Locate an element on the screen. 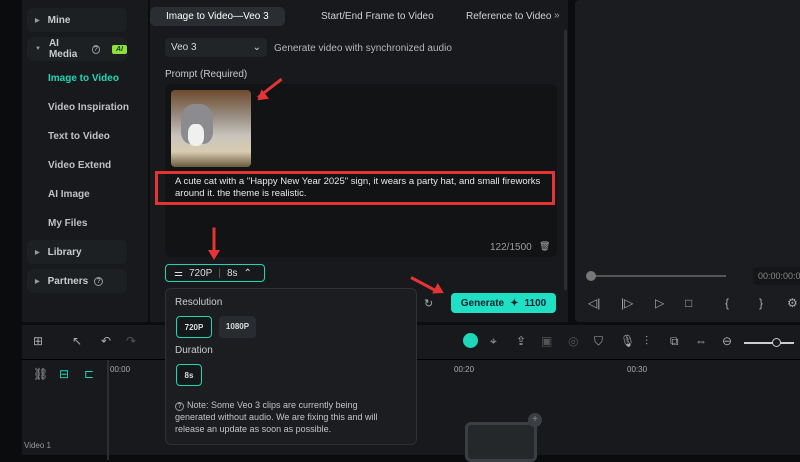  timecode: 00:00:00:0 is located at coordinates (776, 276).